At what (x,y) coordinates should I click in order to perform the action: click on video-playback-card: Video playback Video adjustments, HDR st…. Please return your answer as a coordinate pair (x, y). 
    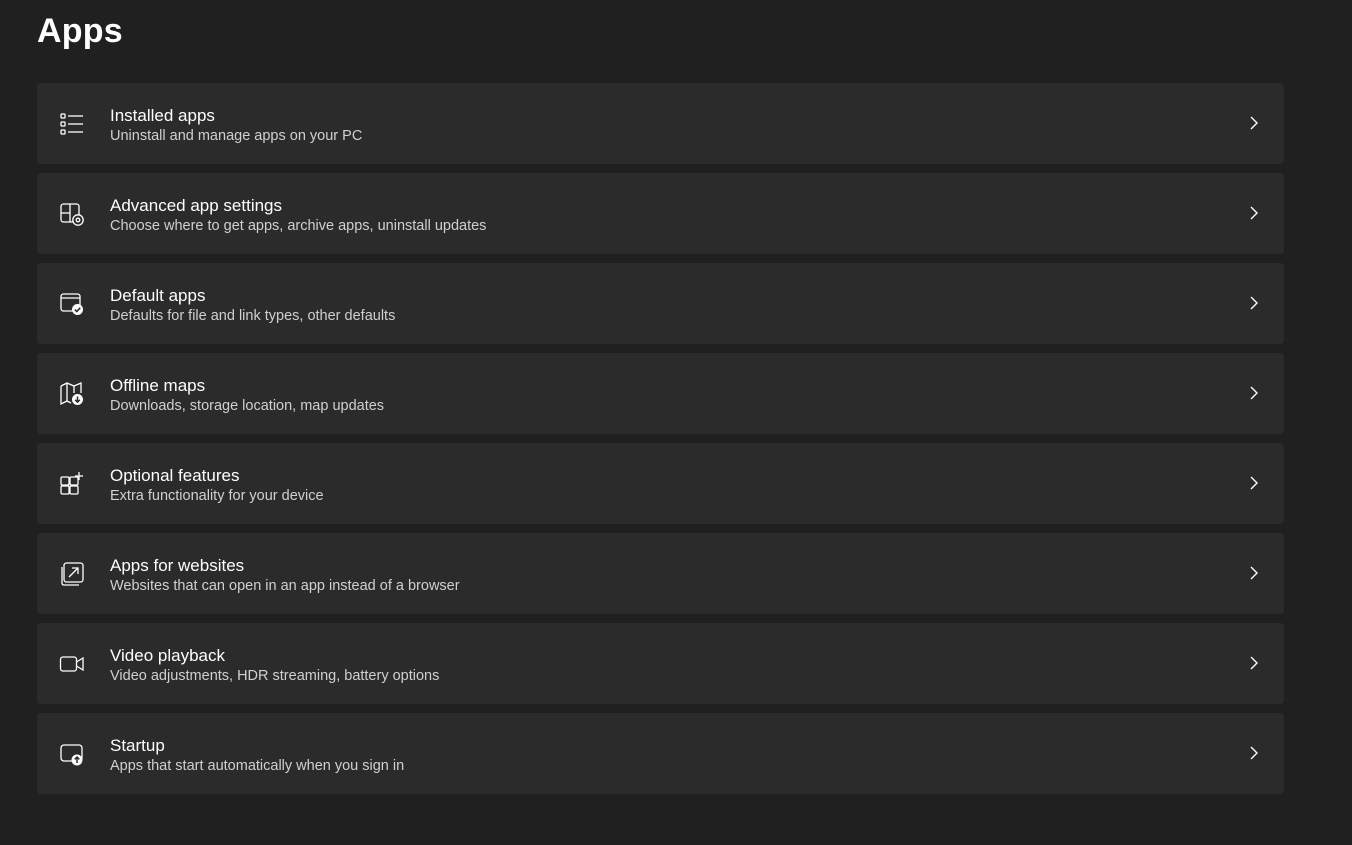
    Looking at the image, I should click on (660, 663).